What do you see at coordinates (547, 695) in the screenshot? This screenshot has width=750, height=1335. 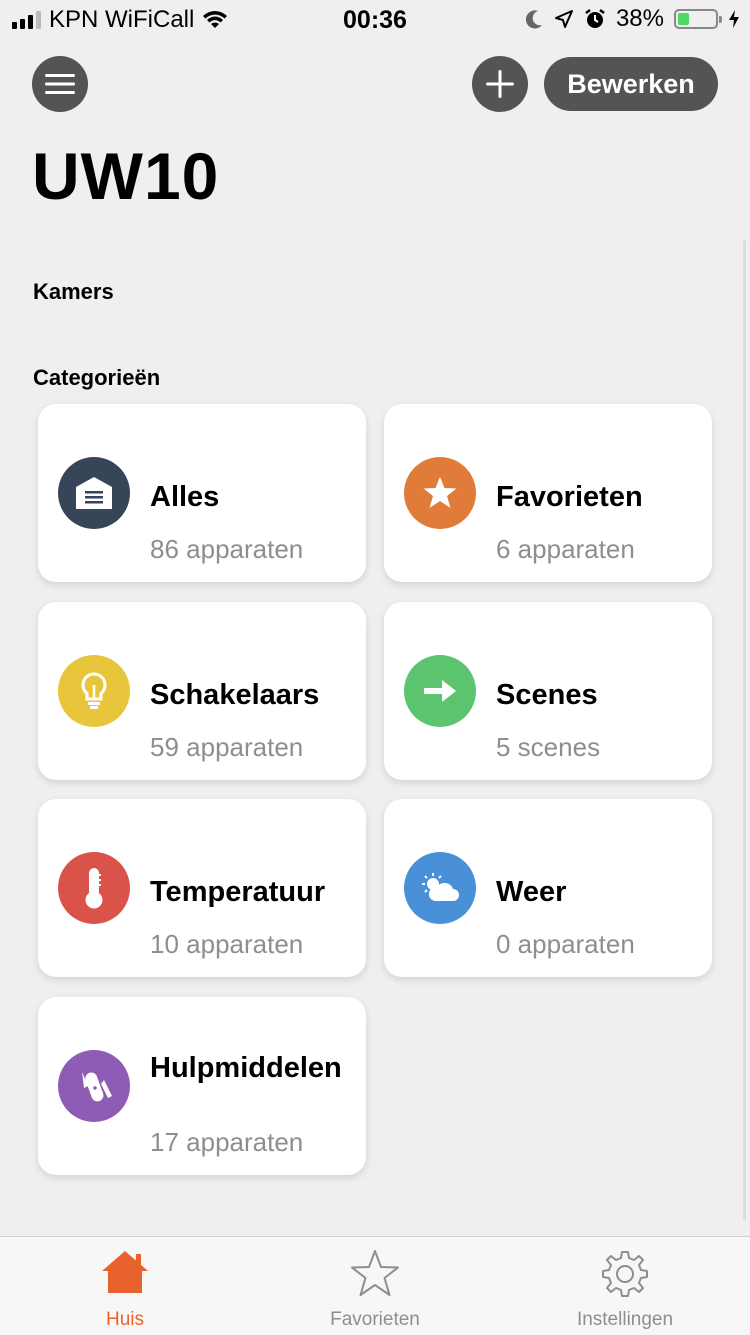 I see `category-name: Scenes` at bounding box center [547, 695].